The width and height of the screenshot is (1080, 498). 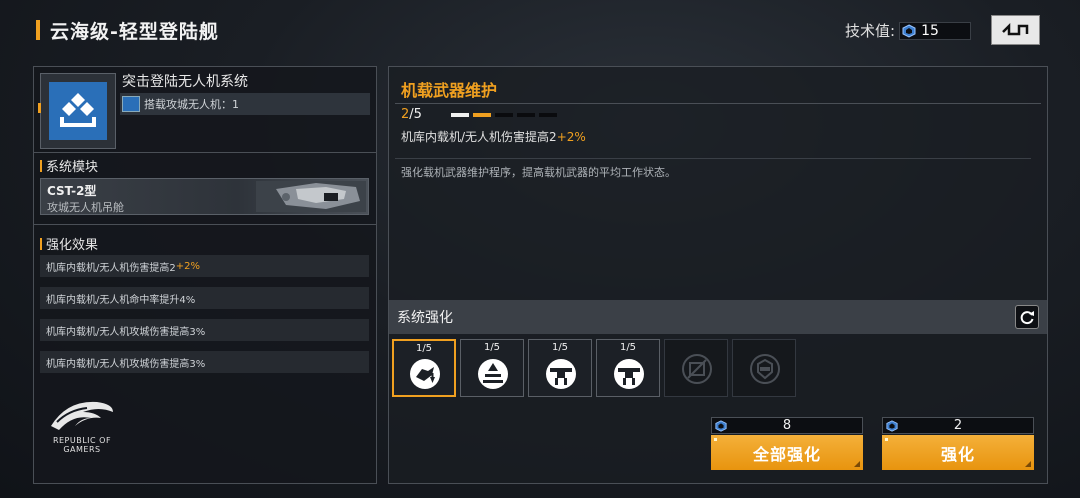 I want to click on cost-value: 8, so click(x=787, y=425).